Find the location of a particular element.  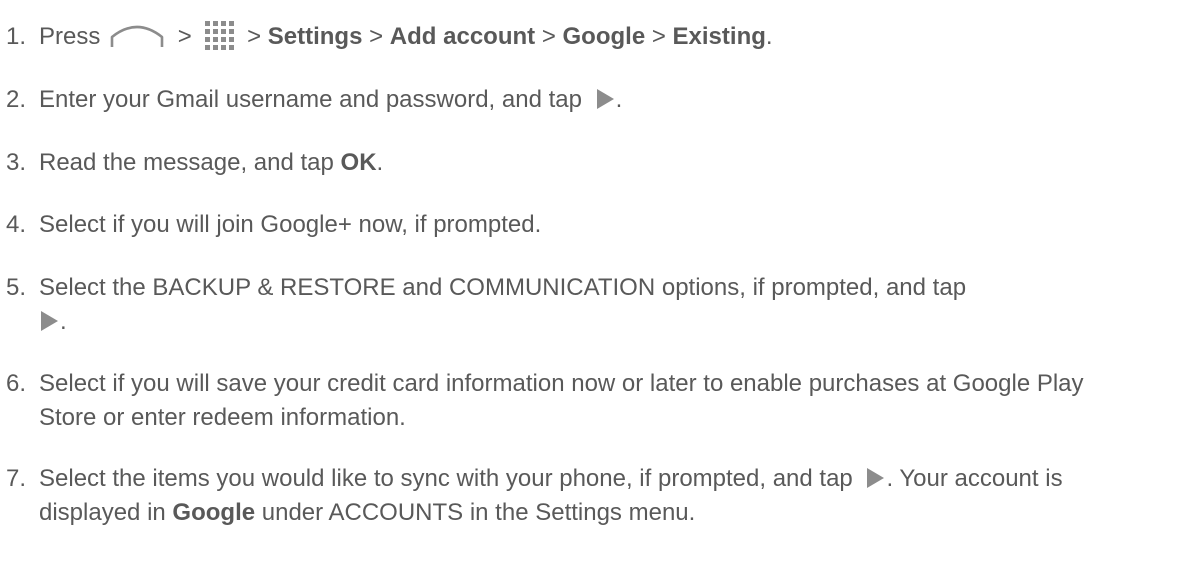

step-number: 2. is located at coordinates (16, 99).